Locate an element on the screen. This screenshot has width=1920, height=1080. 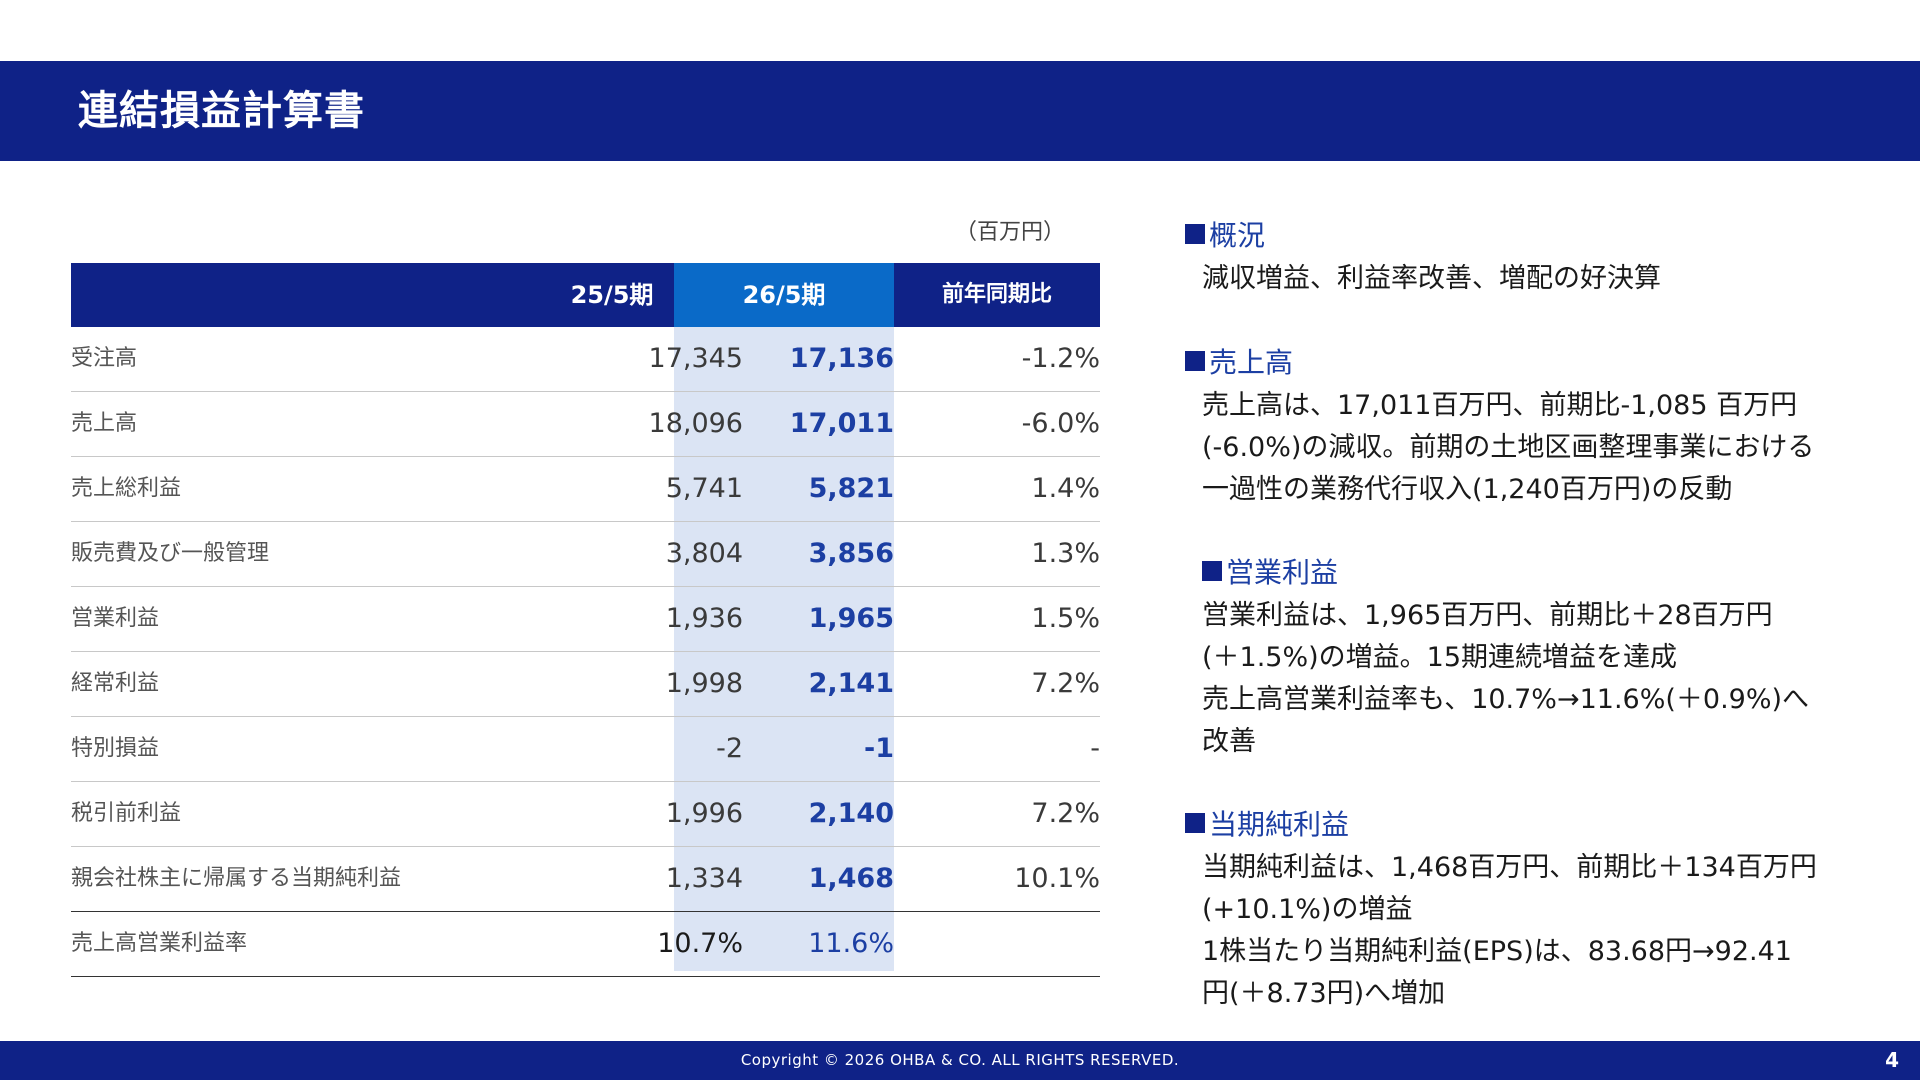
row-label: 営業利益 is located at coordinates (115, 618).